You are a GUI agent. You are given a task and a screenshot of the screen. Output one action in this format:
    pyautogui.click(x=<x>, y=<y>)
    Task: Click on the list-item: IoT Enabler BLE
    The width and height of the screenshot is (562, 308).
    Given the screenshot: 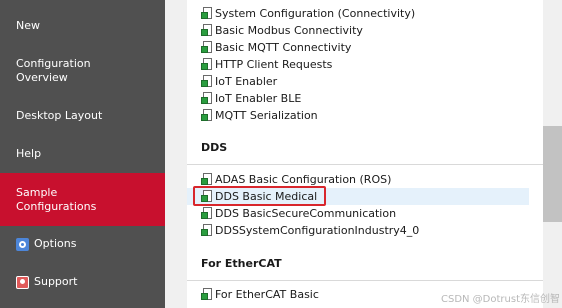 What is the action you would take?
    pyautogui.click(x=251, y=98)
    